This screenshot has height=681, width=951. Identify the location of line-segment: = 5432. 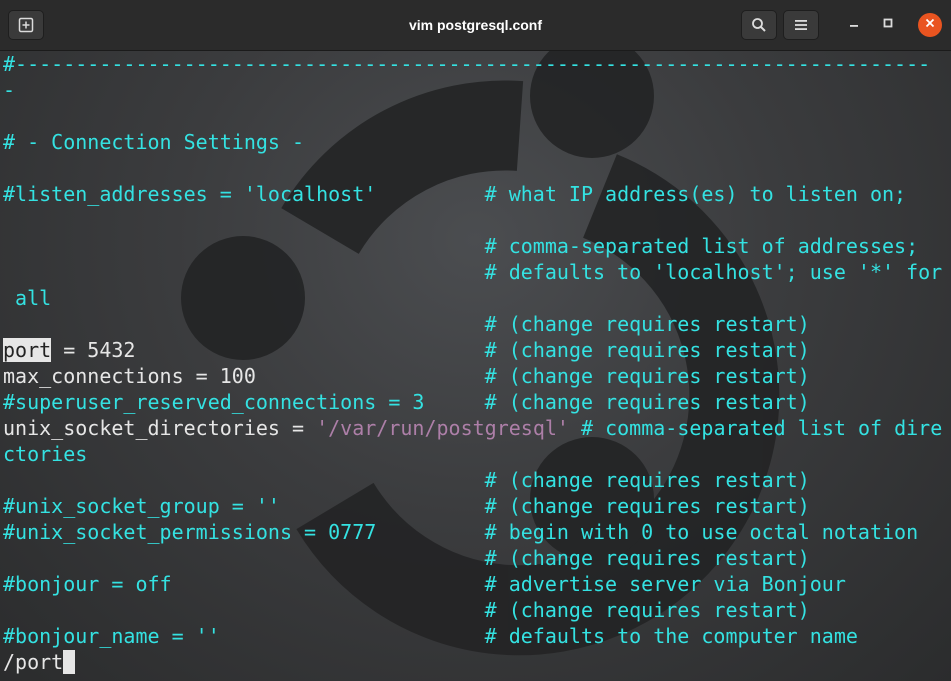
(268, 350).